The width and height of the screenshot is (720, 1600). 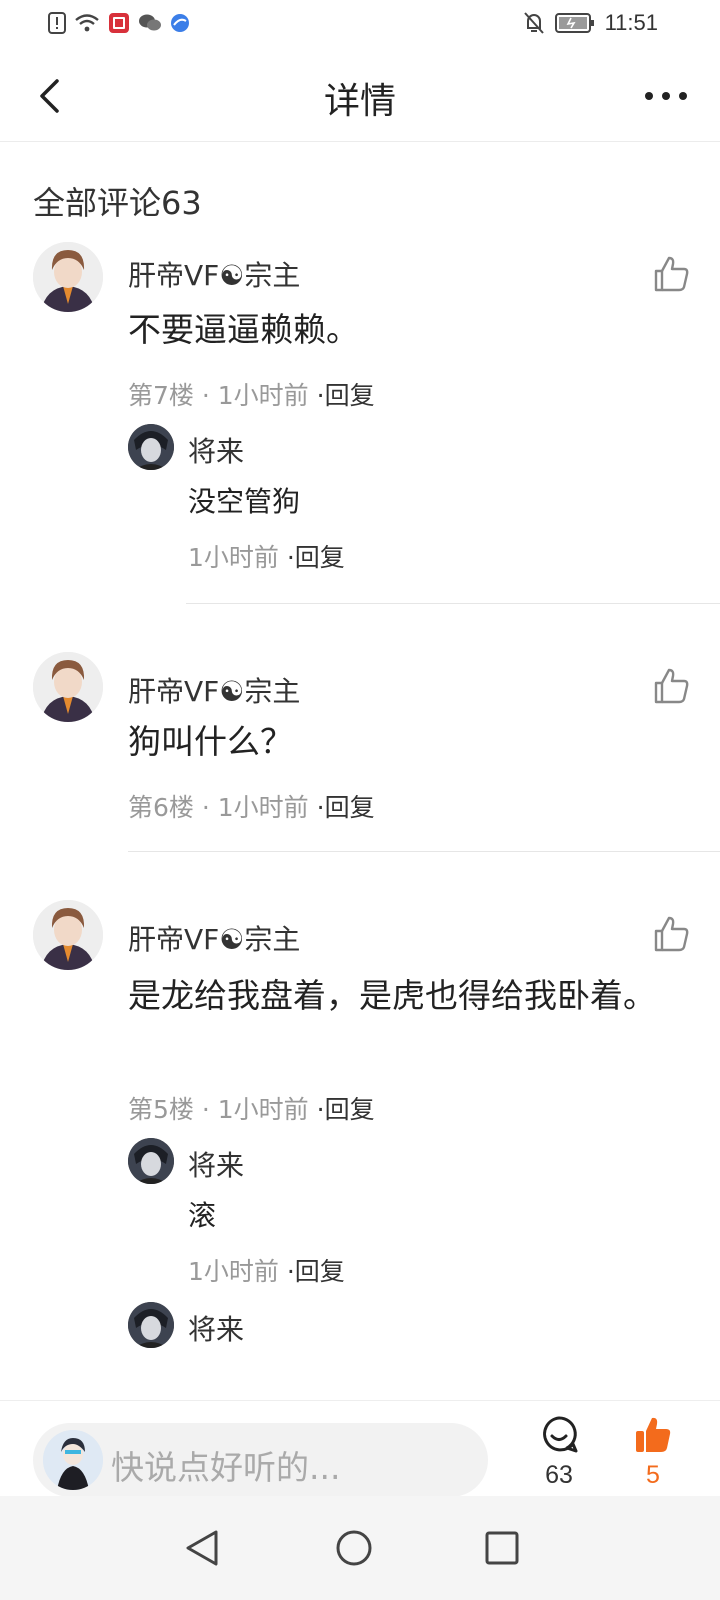 What do you see at coordinates (392, 995) in the screenshot?
I see `comment-text: 是龙给我盘着，是虎也得给我卧着。` at bounding box center [392, 995].